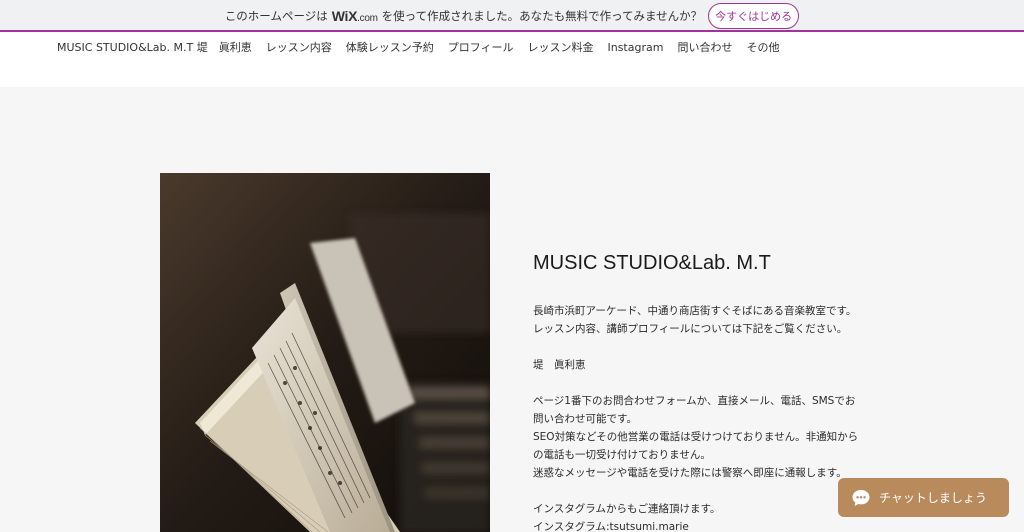 The height and width of the screenshot is (532, 1024). What do you see at coordinates (611, 526) in the screenshot?
I see `instagram-handle: インスタグラム:tsutsumi.marie` at bounding box center [611, 526].